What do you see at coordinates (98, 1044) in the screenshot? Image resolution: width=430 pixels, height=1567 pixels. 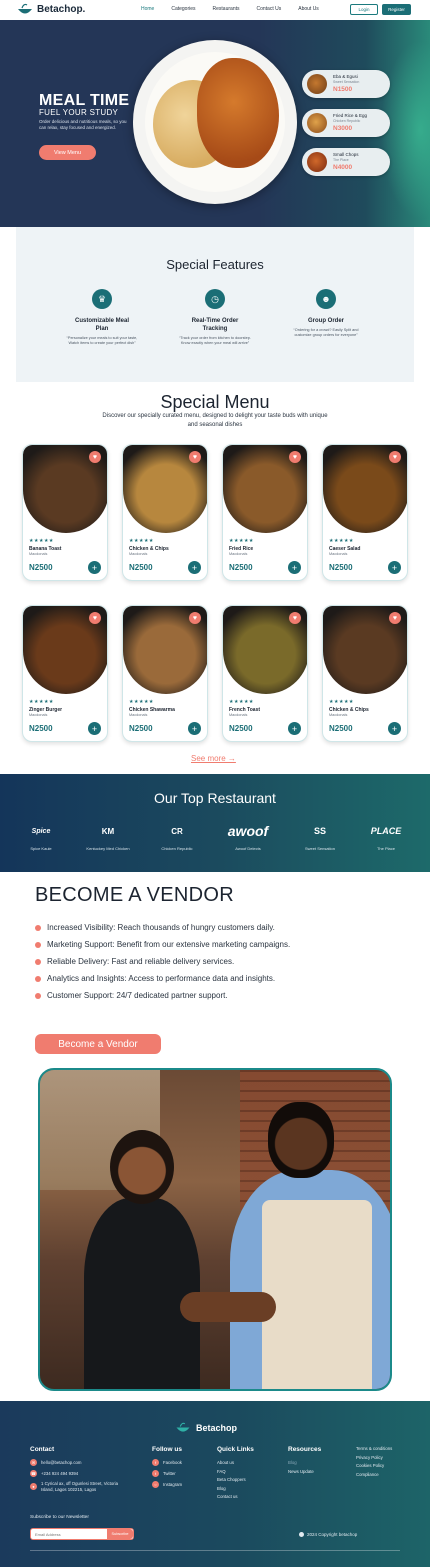 I see `become-vendor-button: Become a Vendor` at bounding box center [98, 1044].